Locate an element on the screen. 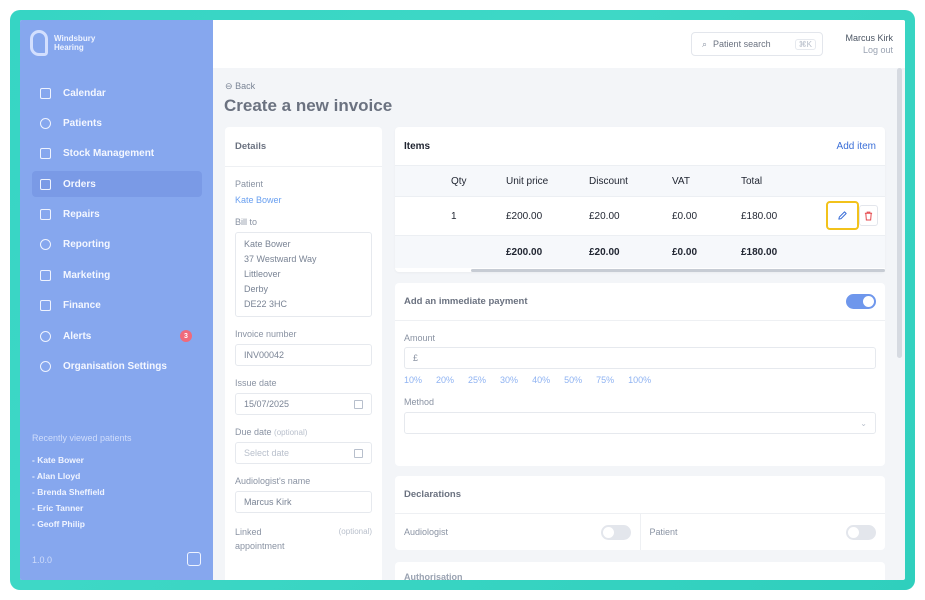  optional-tag: (optional) is located at coordinates (291, 432).